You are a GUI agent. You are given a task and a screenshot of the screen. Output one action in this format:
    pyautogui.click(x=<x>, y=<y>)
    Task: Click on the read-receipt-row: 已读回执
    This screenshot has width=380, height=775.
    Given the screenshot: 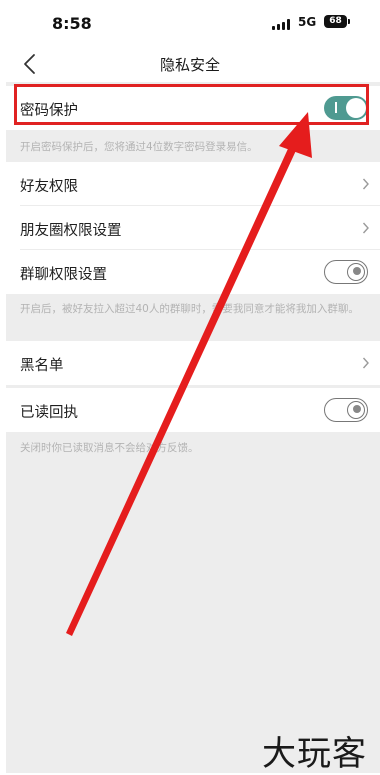 What is the action you would take?
    pyautogui.click(x=193, y=410)
    